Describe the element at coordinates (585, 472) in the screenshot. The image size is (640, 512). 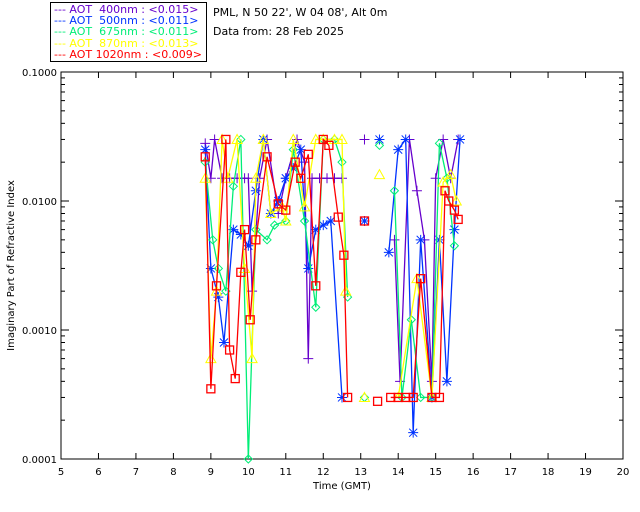
I see `x-tick-label: 19` at that location.